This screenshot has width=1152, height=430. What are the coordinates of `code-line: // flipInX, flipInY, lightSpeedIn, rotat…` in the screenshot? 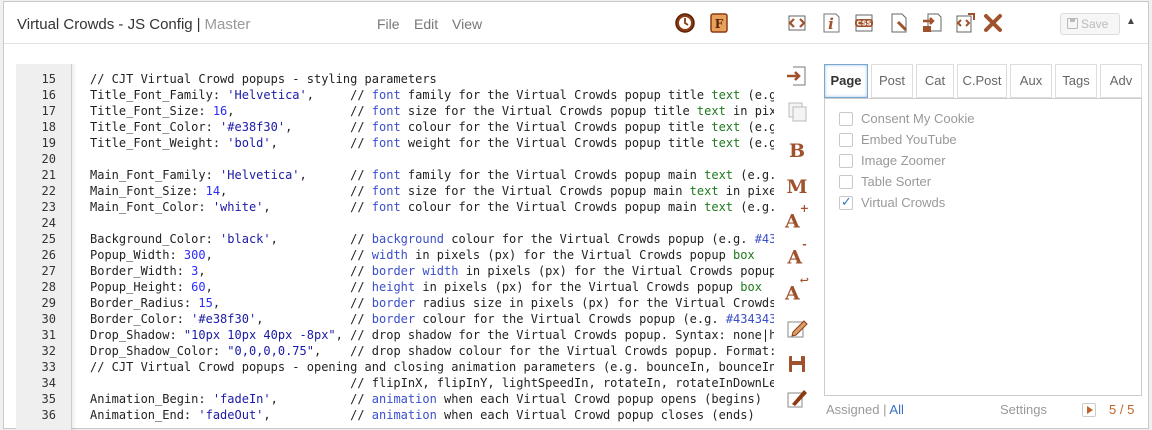 It's located at (432, 383).